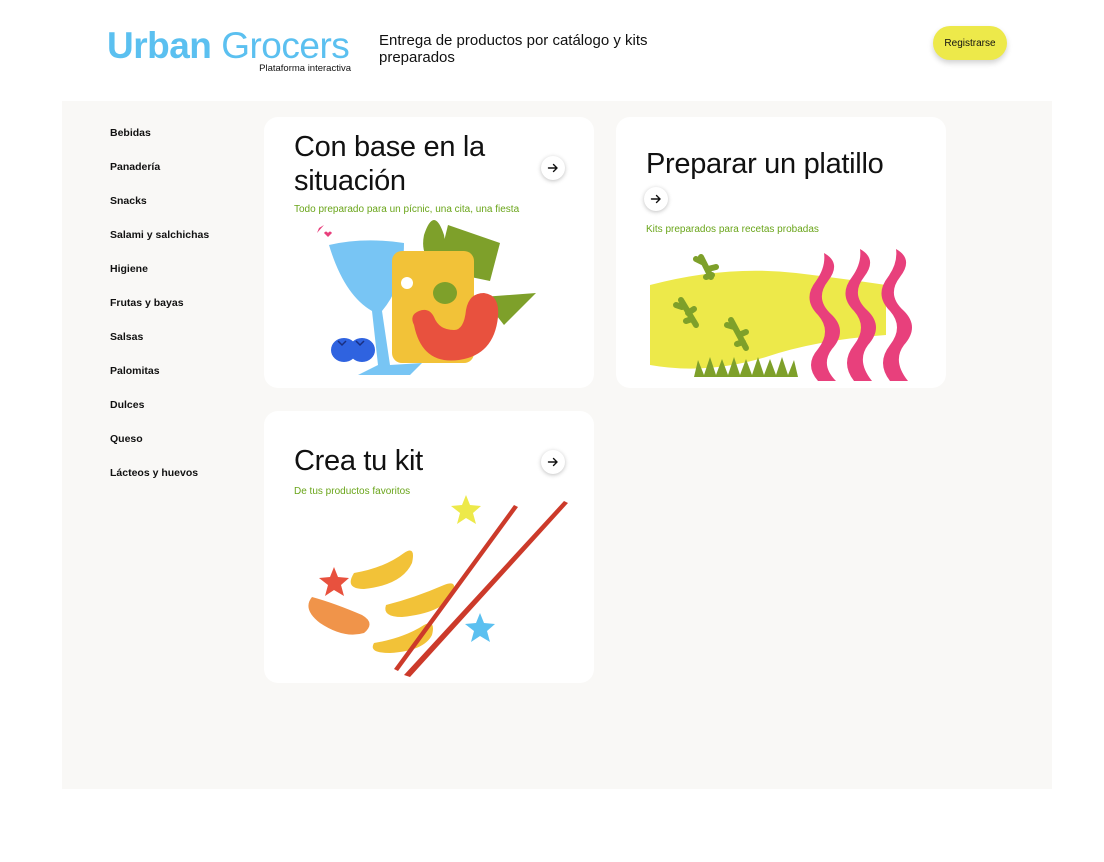 This screenshot has width=1104, height=862. I want to click on logo: Urban Grocers Plataforma interactiva, so click(232, 51).